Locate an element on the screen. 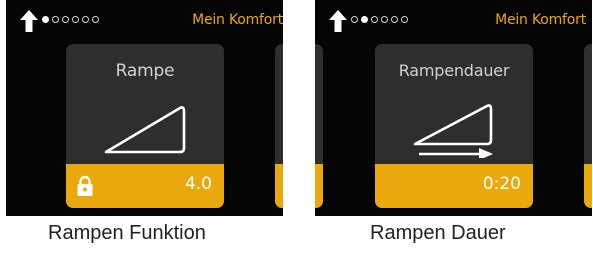 The width and height of the screenshot is (593, 255). card-label: Rampe is located at coordinates (145, 71).